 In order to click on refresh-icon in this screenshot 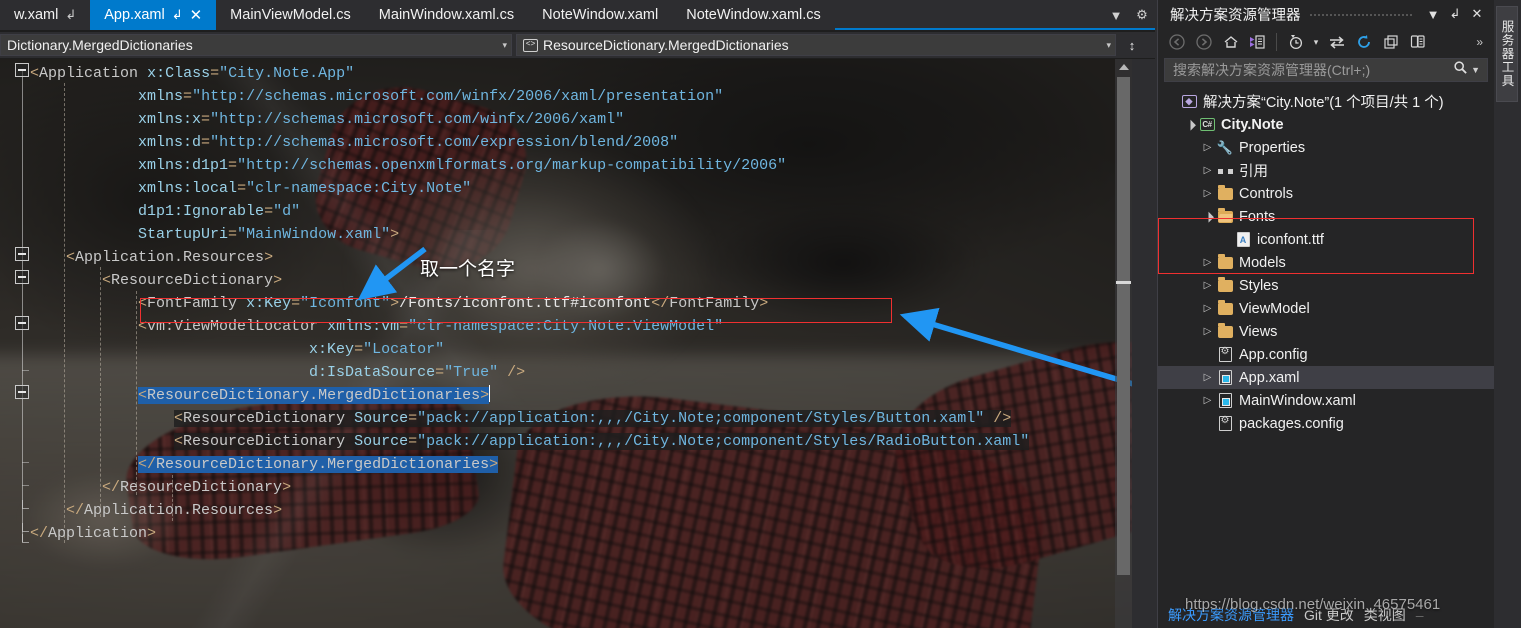, I will do `click(1363, 42)`.